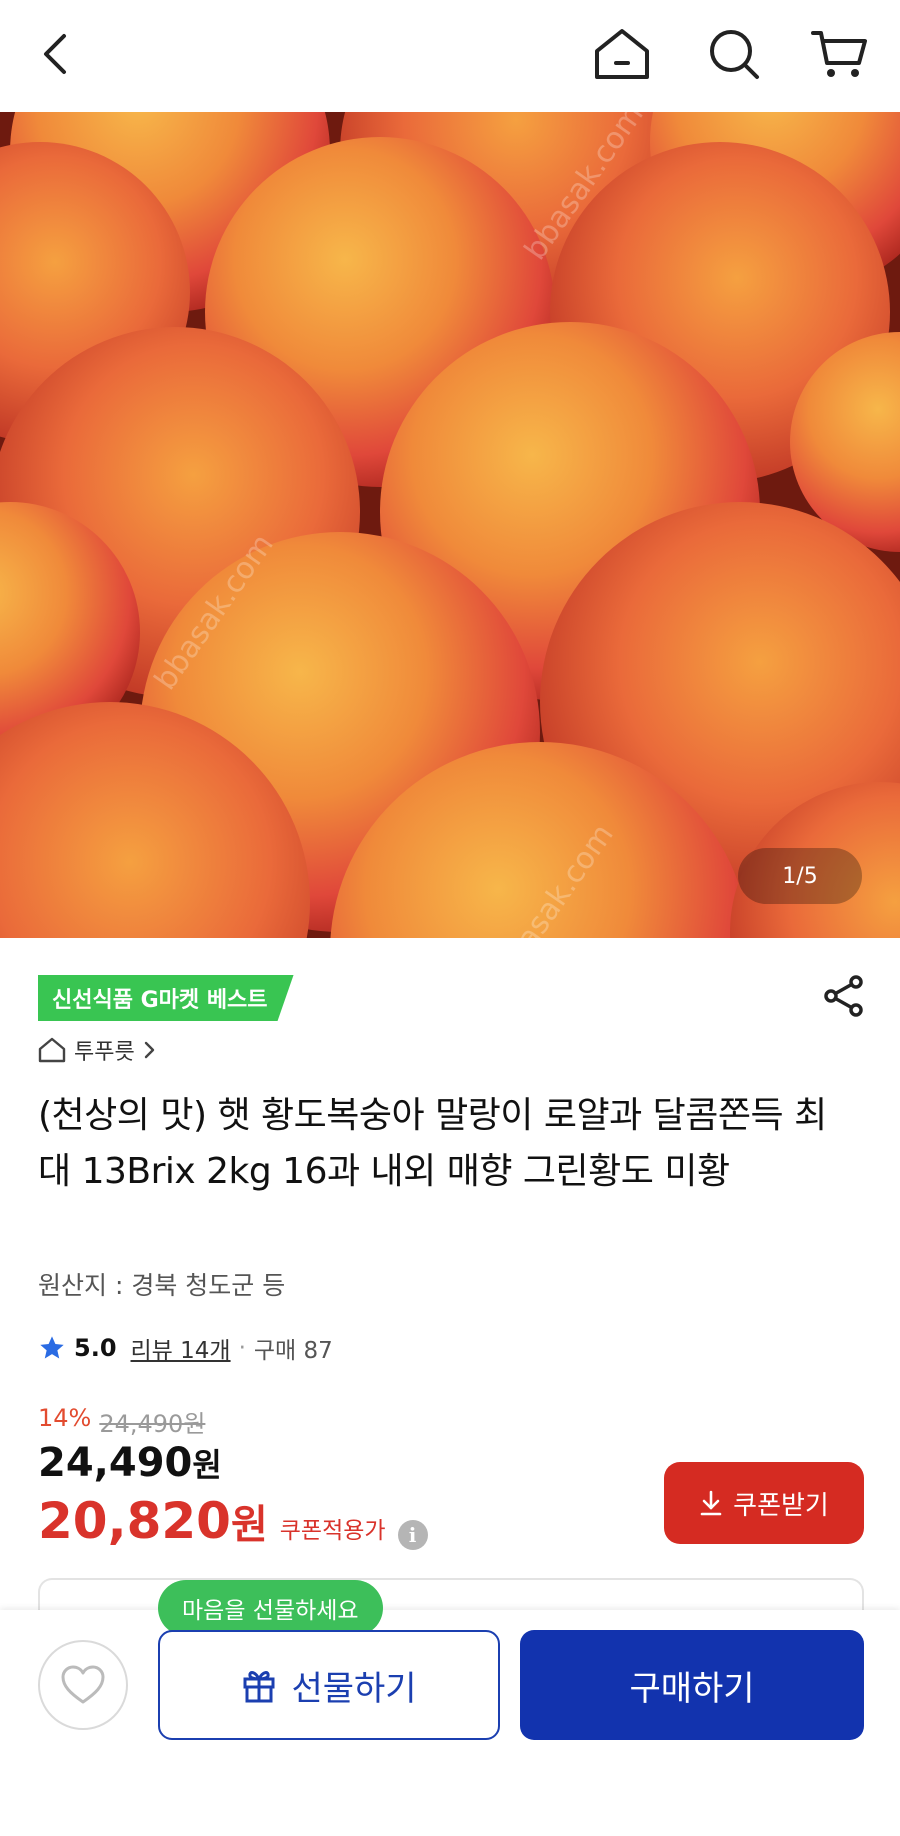 The image size is (900, 1836). I want to click on rating-row: 5.0 리뷰 14개 · 구매 87, so click(185, 1348).